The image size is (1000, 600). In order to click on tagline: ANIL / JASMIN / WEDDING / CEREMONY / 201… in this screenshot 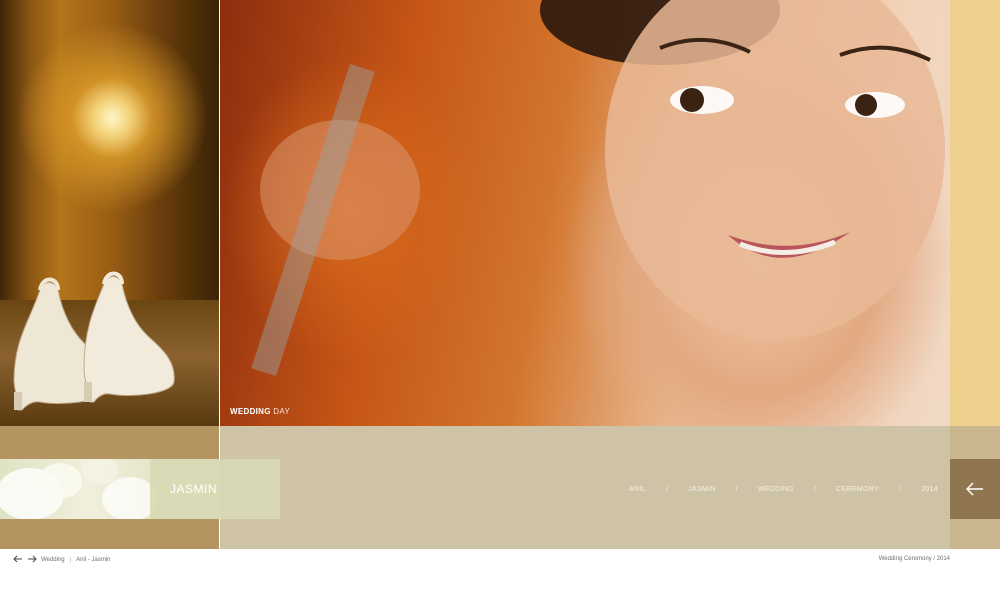, I will do `click(783, 489)`.